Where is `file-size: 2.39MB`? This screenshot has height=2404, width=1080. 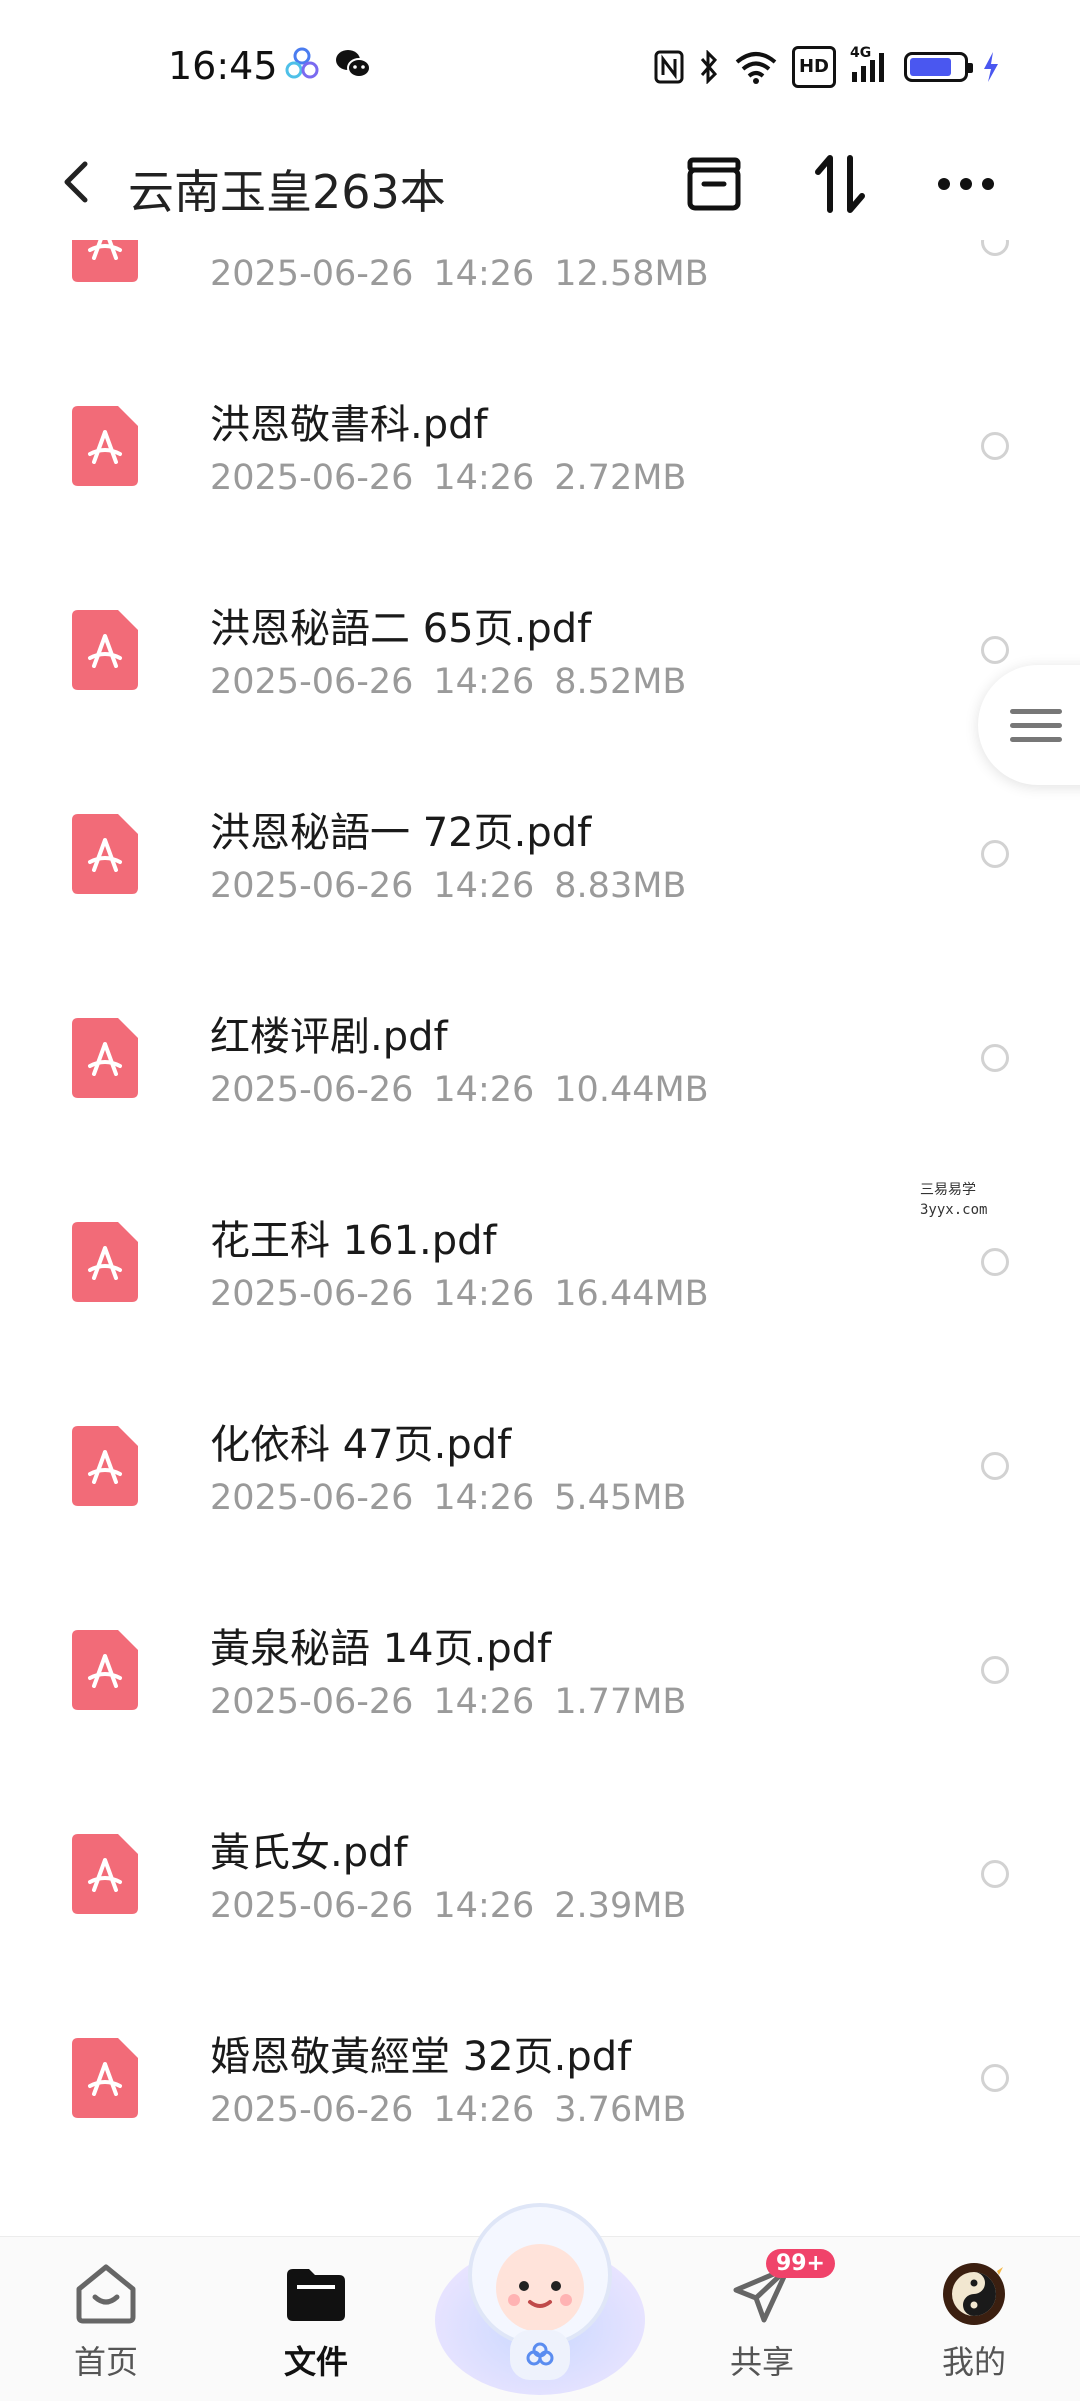 file-size: 2.39MB is located at coordinates (620, 1906).